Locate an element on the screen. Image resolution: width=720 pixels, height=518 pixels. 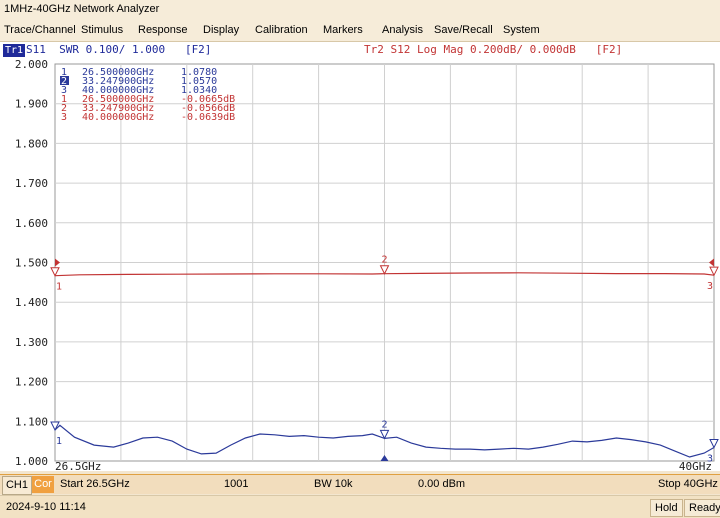
menu-analysis: Analysis is located at coordinates (402, 30).